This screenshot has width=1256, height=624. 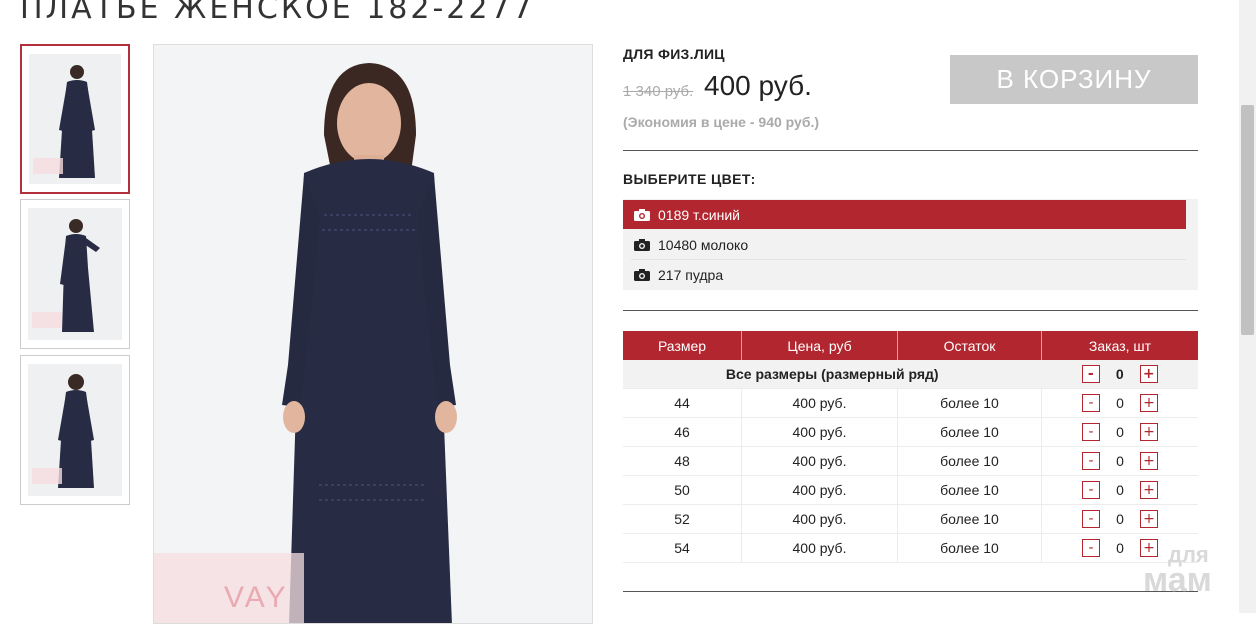 I want to click on site-watermark: для мам, so click(x=1177, y=571).